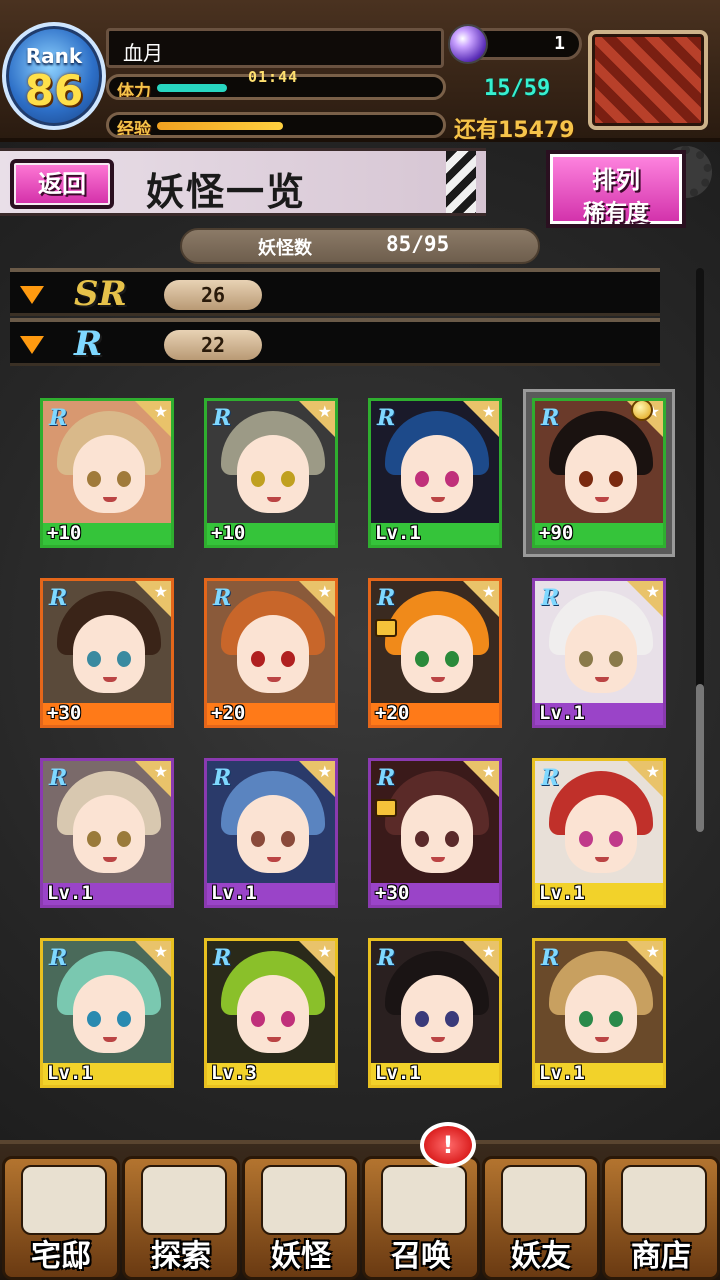  What do you see at coordinates (335, 342) in the screenshot?
I see `rarity-group-r: R 22` at bounding box center [335, 342].